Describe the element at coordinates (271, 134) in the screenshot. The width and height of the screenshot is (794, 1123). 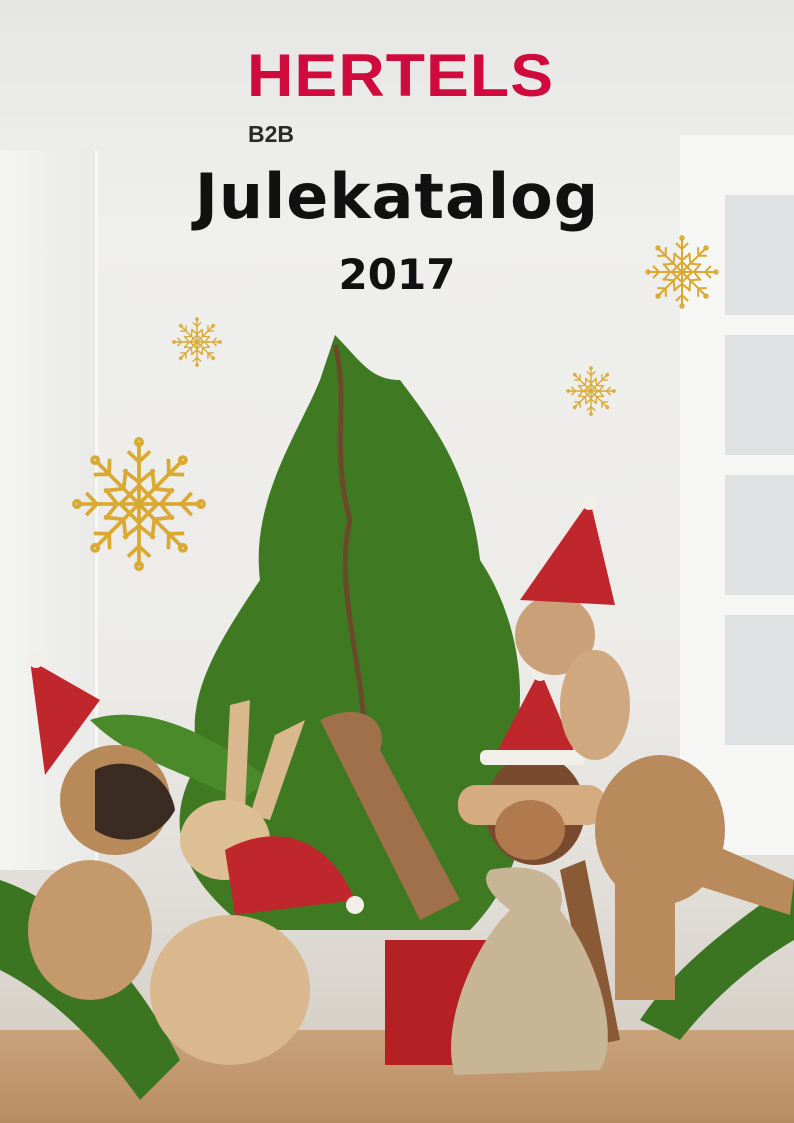
I see `subbrand-label: B2B` at that location.